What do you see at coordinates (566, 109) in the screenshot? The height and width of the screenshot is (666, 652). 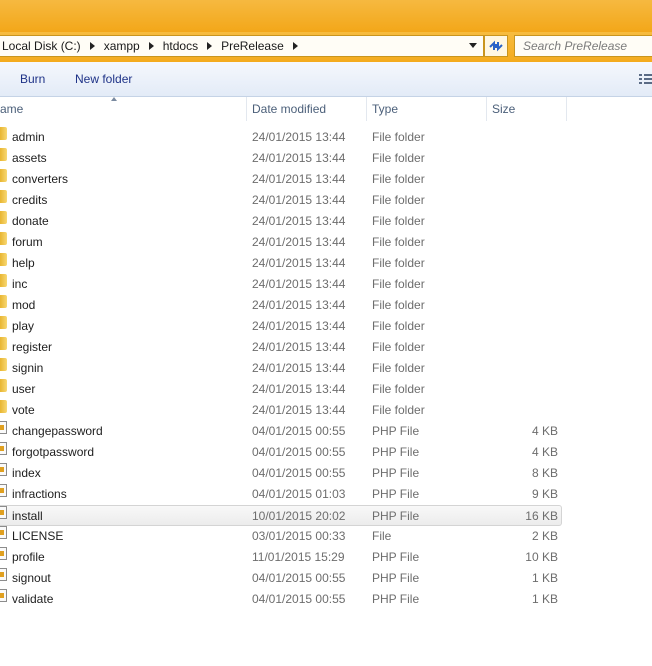 I see `column-divider` at bounding box center [566, 109].